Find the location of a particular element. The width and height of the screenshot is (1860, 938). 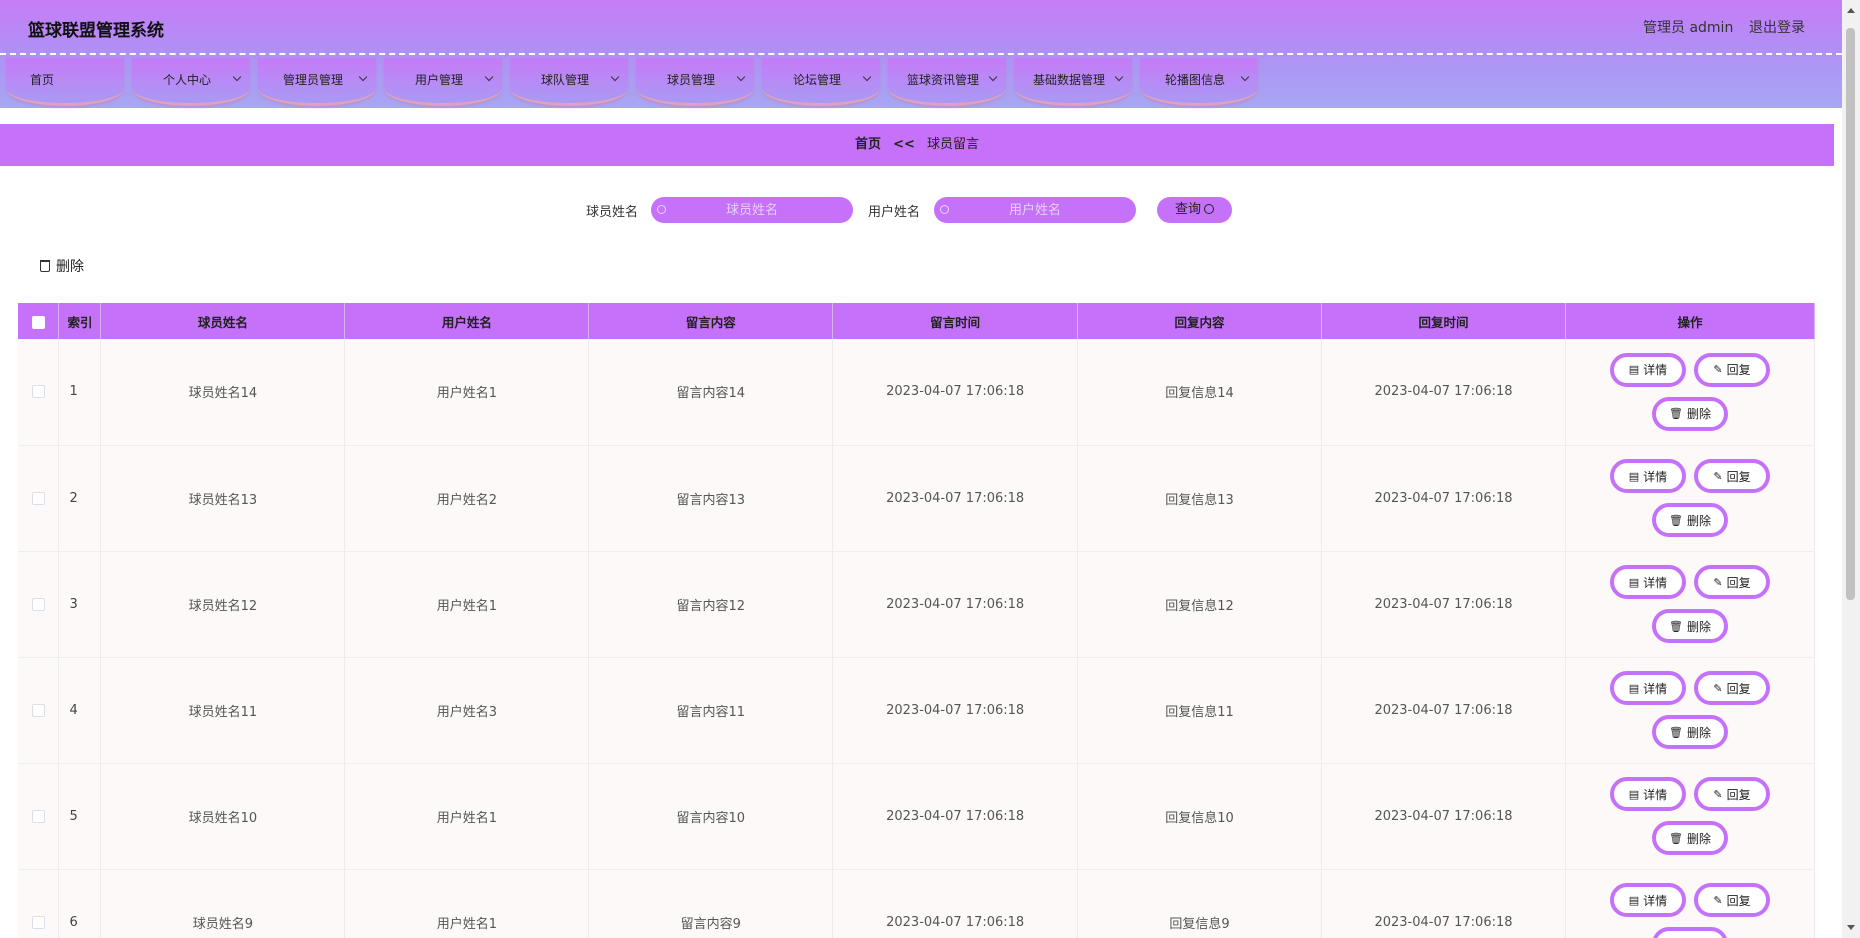

breadcrumb-current: 球员留言 is located at coordinates (953, 144).